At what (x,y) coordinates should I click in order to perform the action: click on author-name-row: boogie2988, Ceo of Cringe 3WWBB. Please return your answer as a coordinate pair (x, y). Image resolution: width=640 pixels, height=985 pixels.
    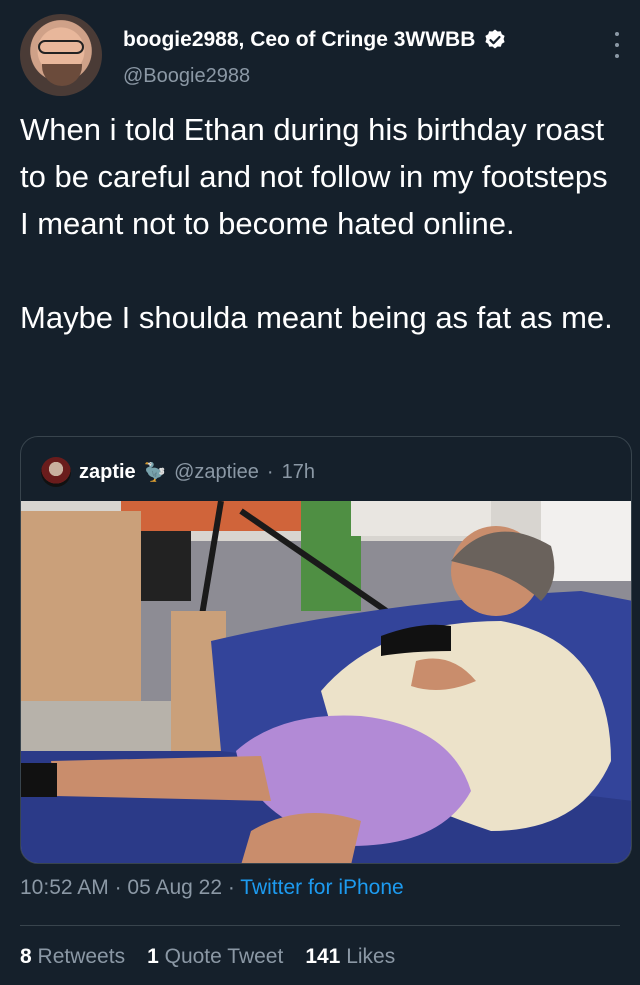
    Looking at the image, I should click on (315, 40).